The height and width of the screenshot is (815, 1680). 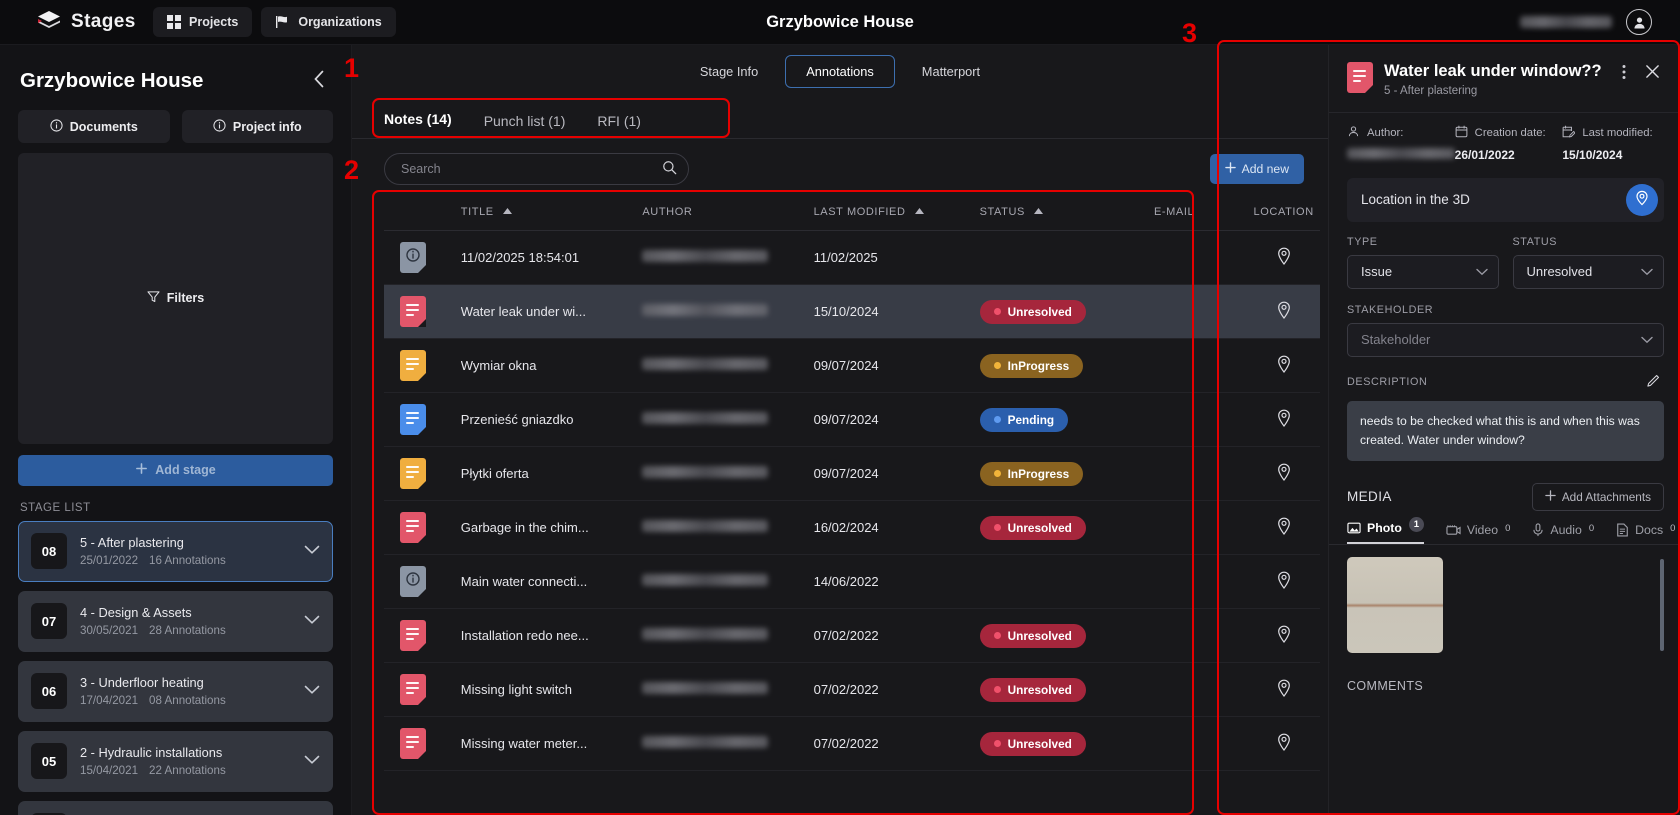 What do you see at coordinates (1592, 154) in the screenshot?
I see `last-modified-value: 15/10/2024` at bounding box center [1592, 154].